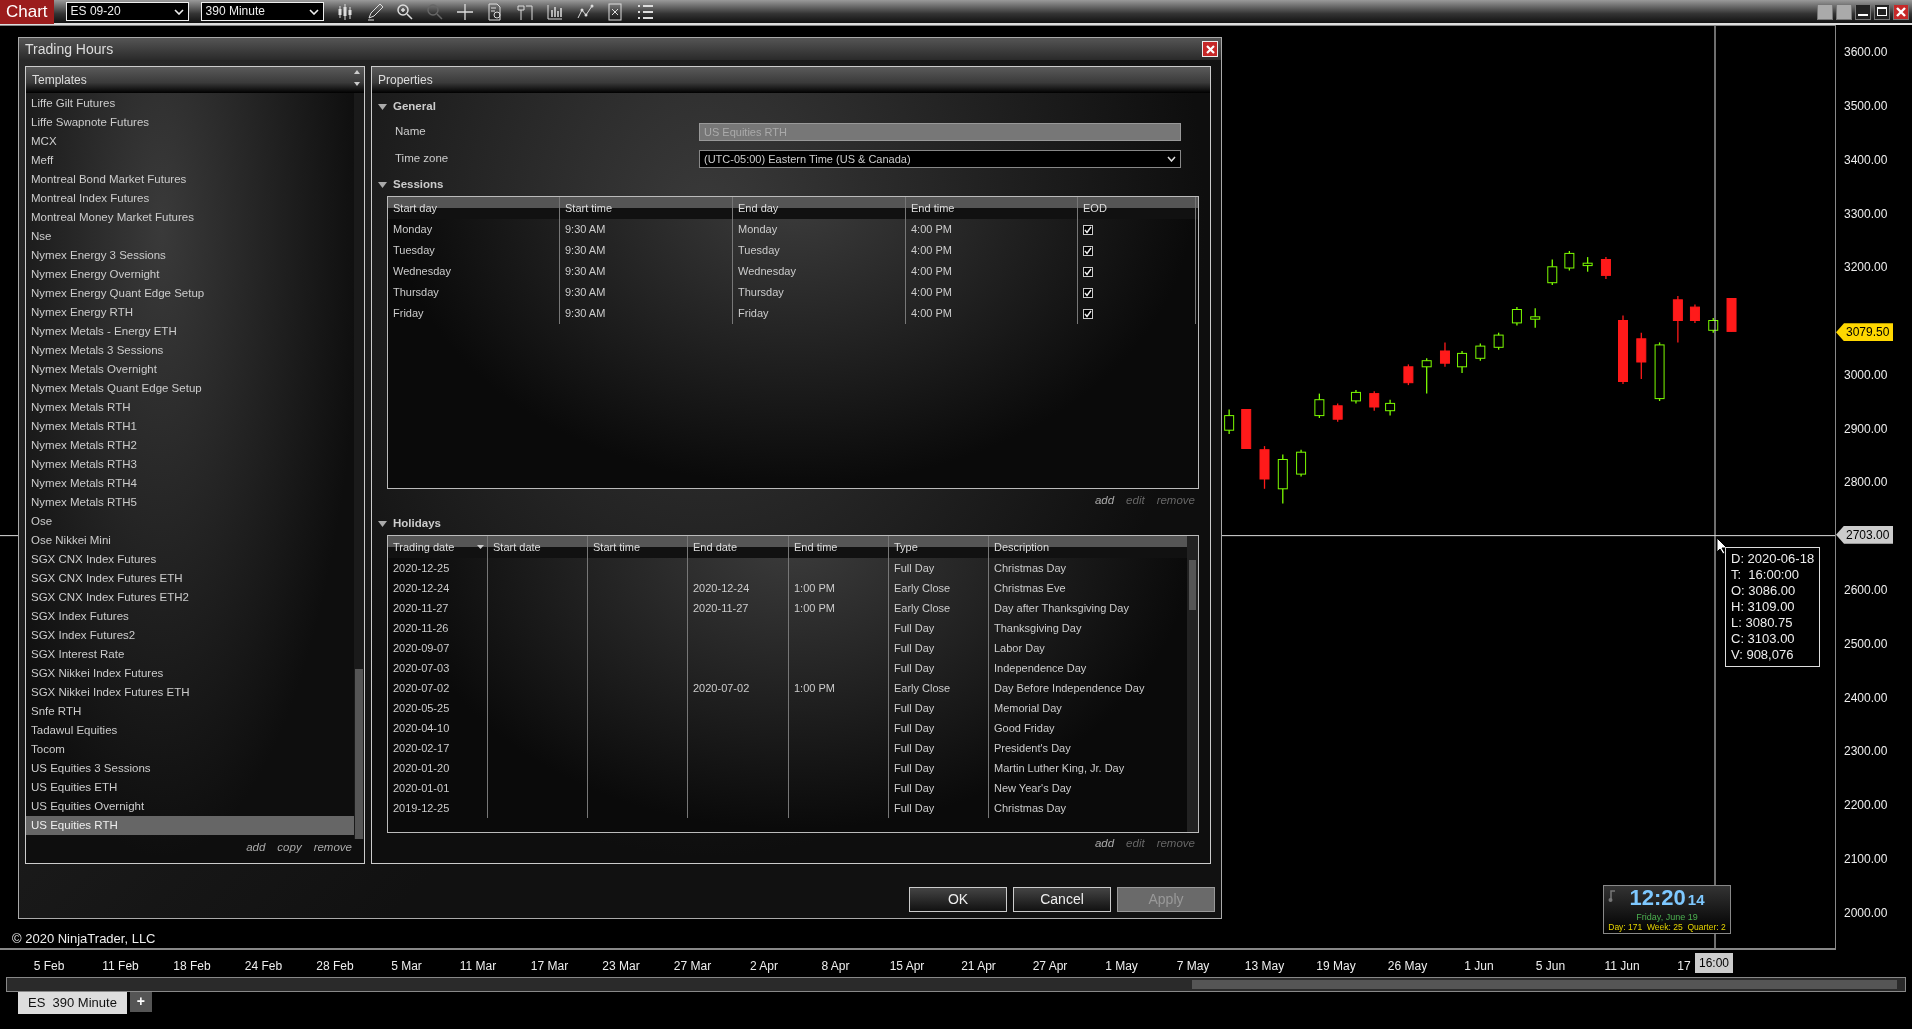 The width and height of the screenshot is (1912, 1029). Describe the element at coordinates (494, 11) in the screenshot. I see `document-search-icon` at that location.